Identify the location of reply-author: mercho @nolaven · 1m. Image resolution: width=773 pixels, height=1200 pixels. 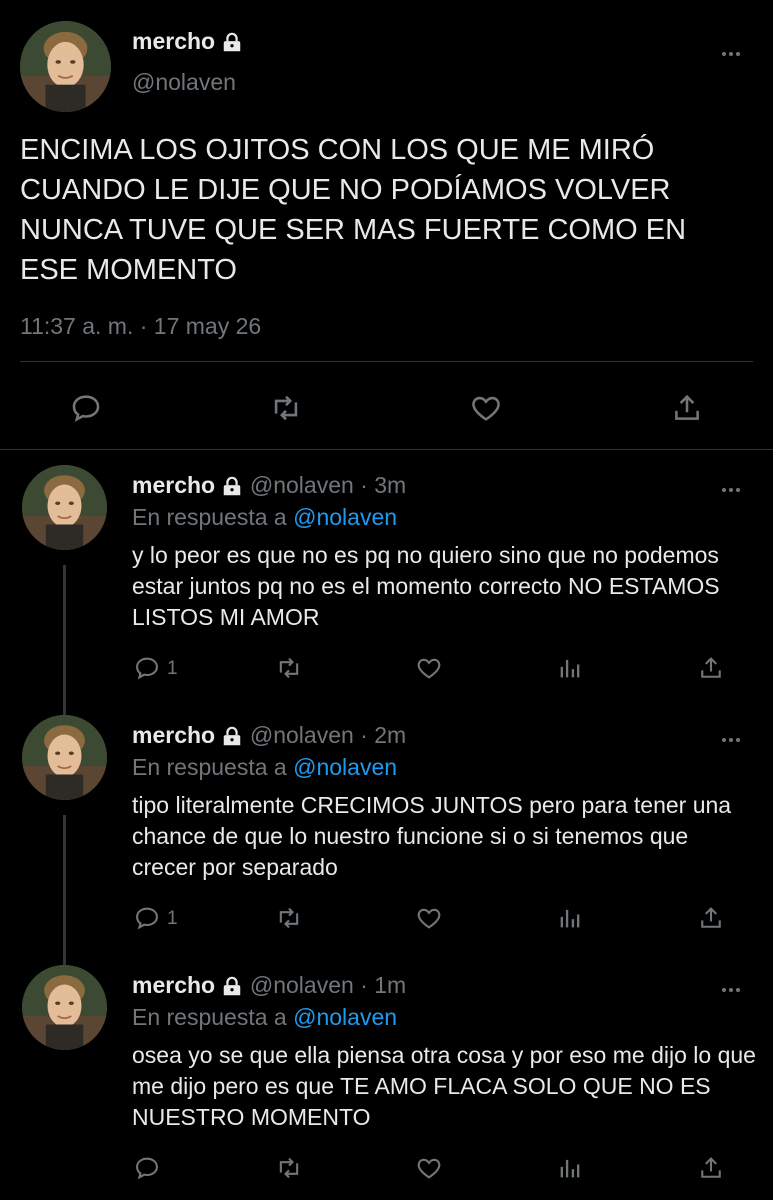
(269, 985).